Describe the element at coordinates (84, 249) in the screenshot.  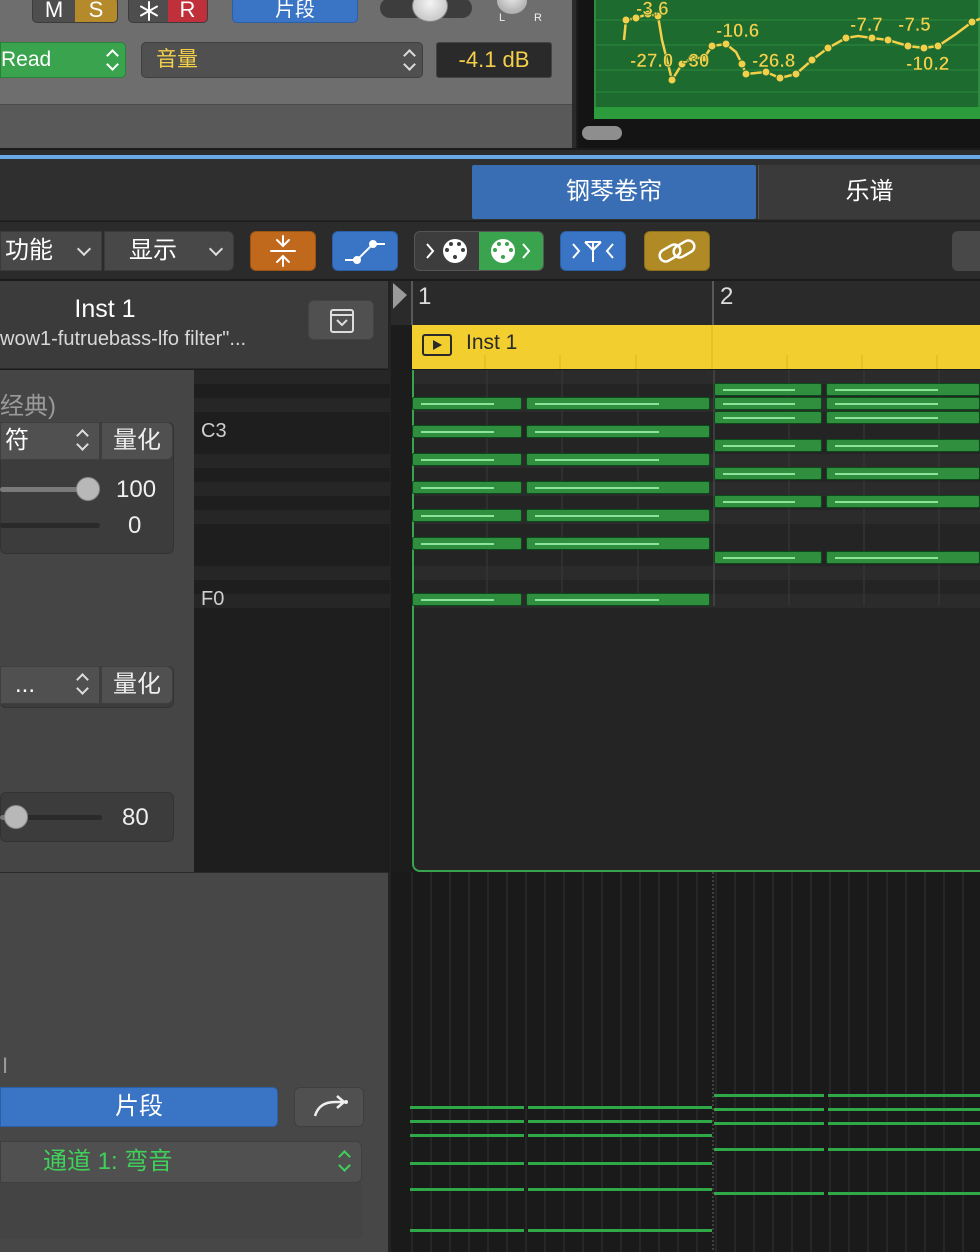
I see `chevron-down-icon` at that location.